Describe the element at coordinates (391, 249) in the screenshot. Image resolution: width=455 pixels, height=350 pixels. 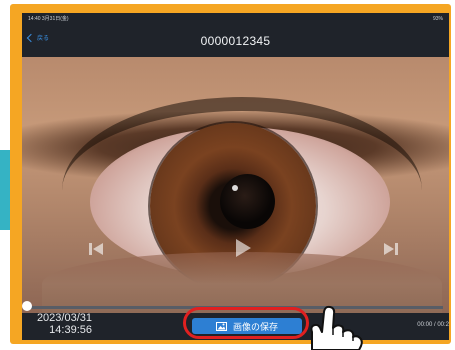
I see `skip-next-icon` at that location.